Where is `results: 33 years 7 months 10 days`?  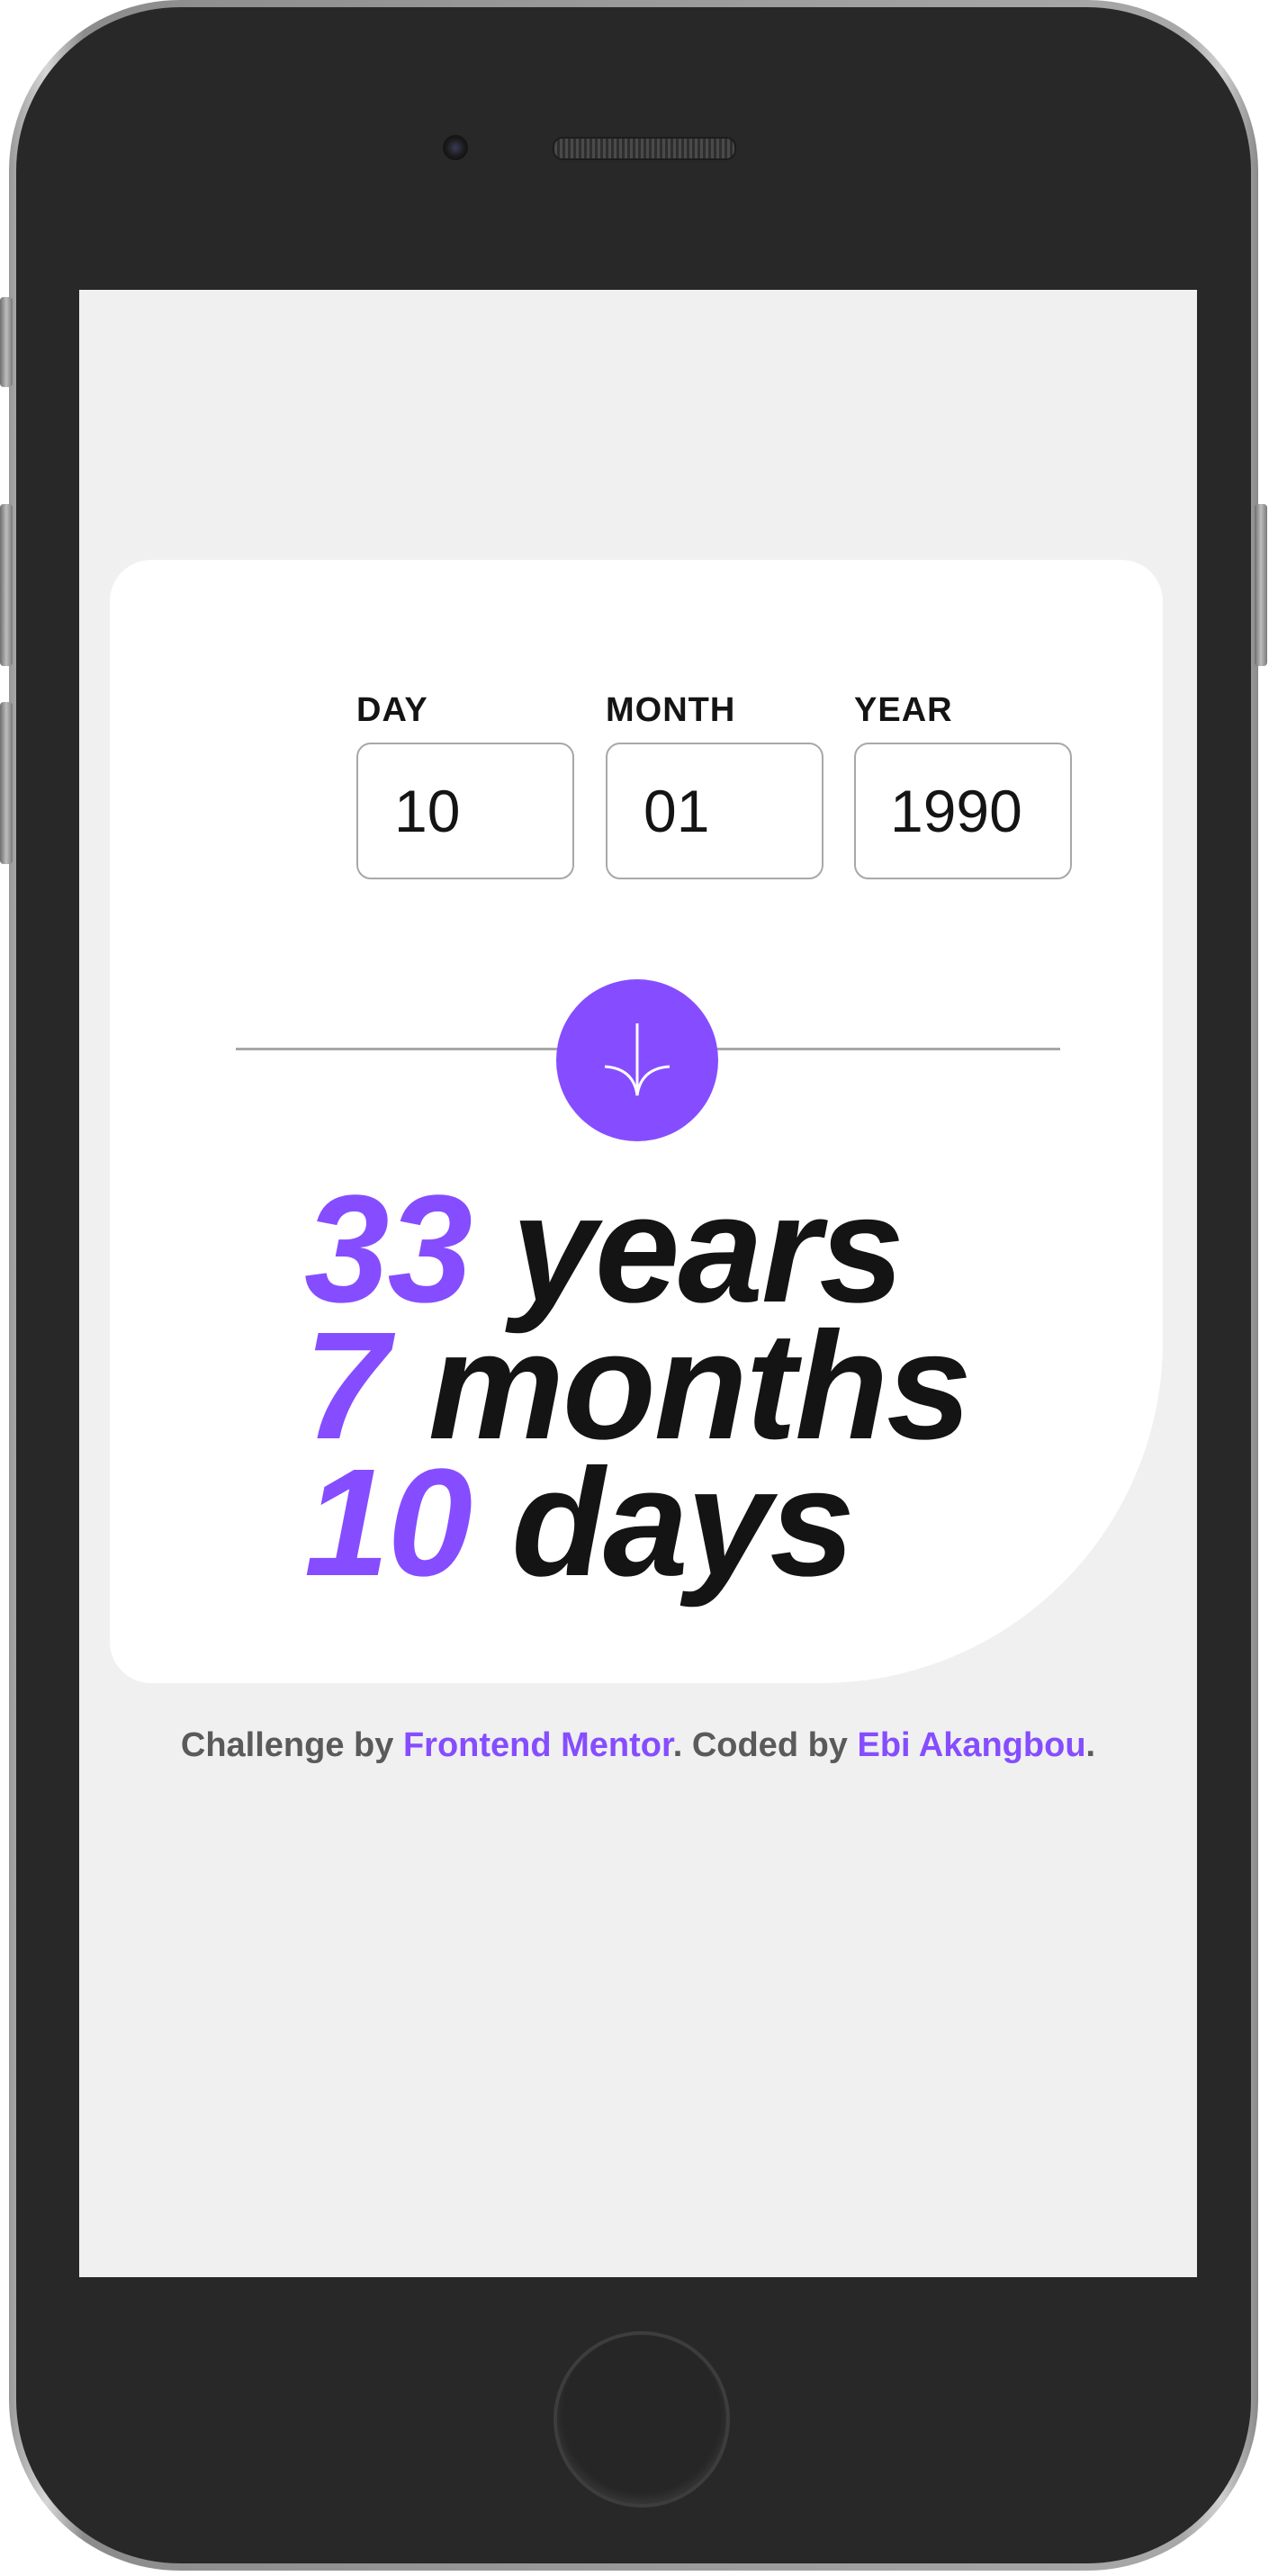 results: 33 years 7 months 10 days is located at coordinates (638, 1386).